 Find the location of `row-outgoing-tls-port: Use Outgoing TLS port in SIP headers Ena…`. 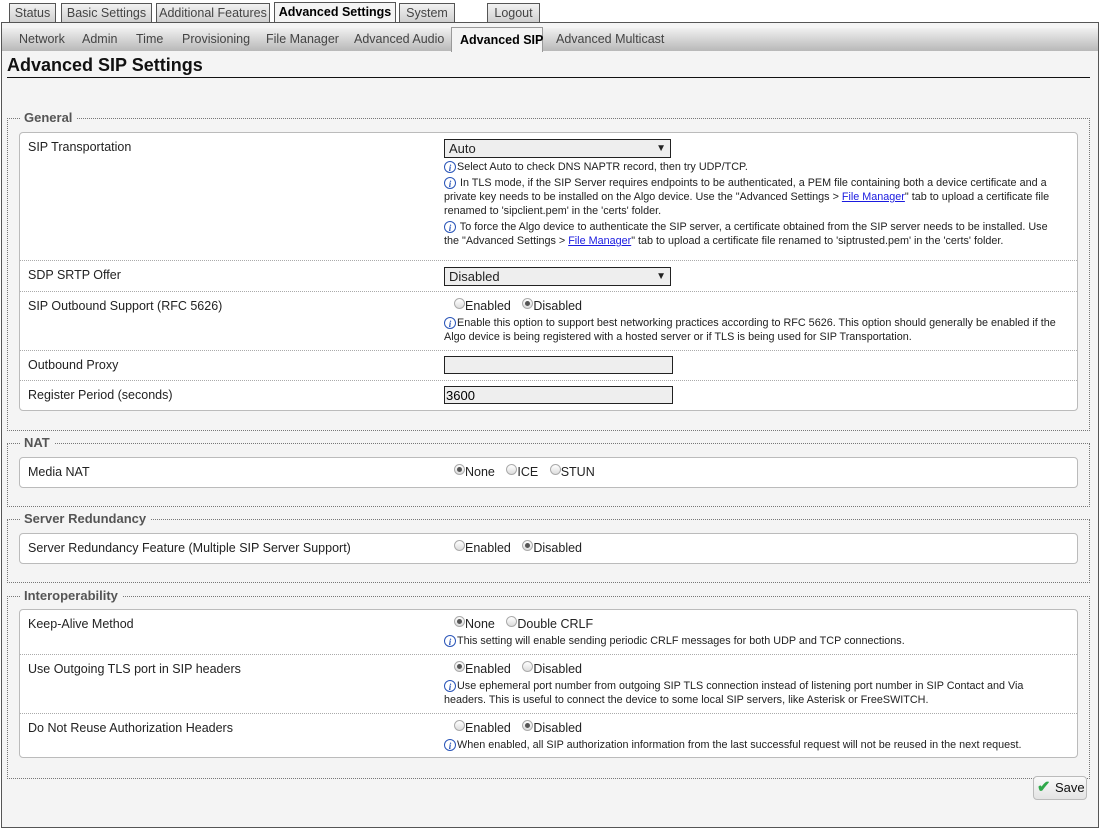

row-outgoing-tls-port: Use Outgoing TLS port in SIP headers Ena… is located at coordinates (548, 684).